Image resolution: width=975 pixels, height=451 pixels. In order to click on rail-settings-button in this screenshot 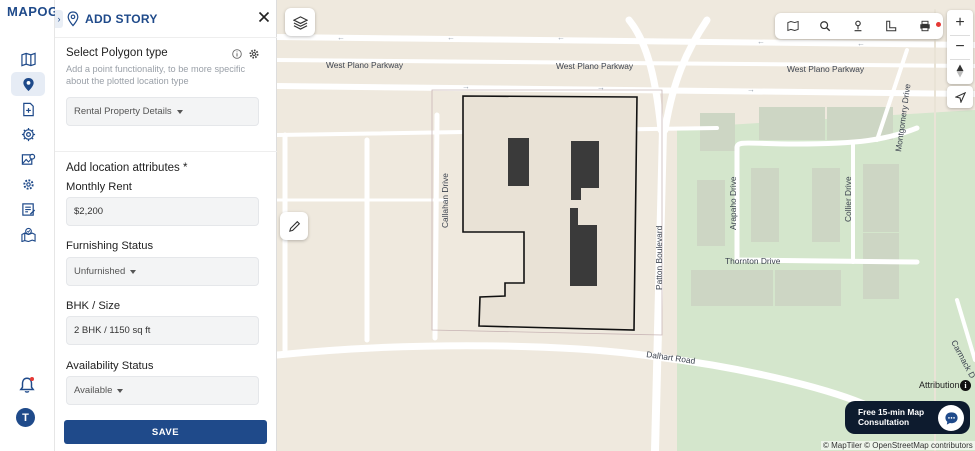, I will do `click(28, 134)`.